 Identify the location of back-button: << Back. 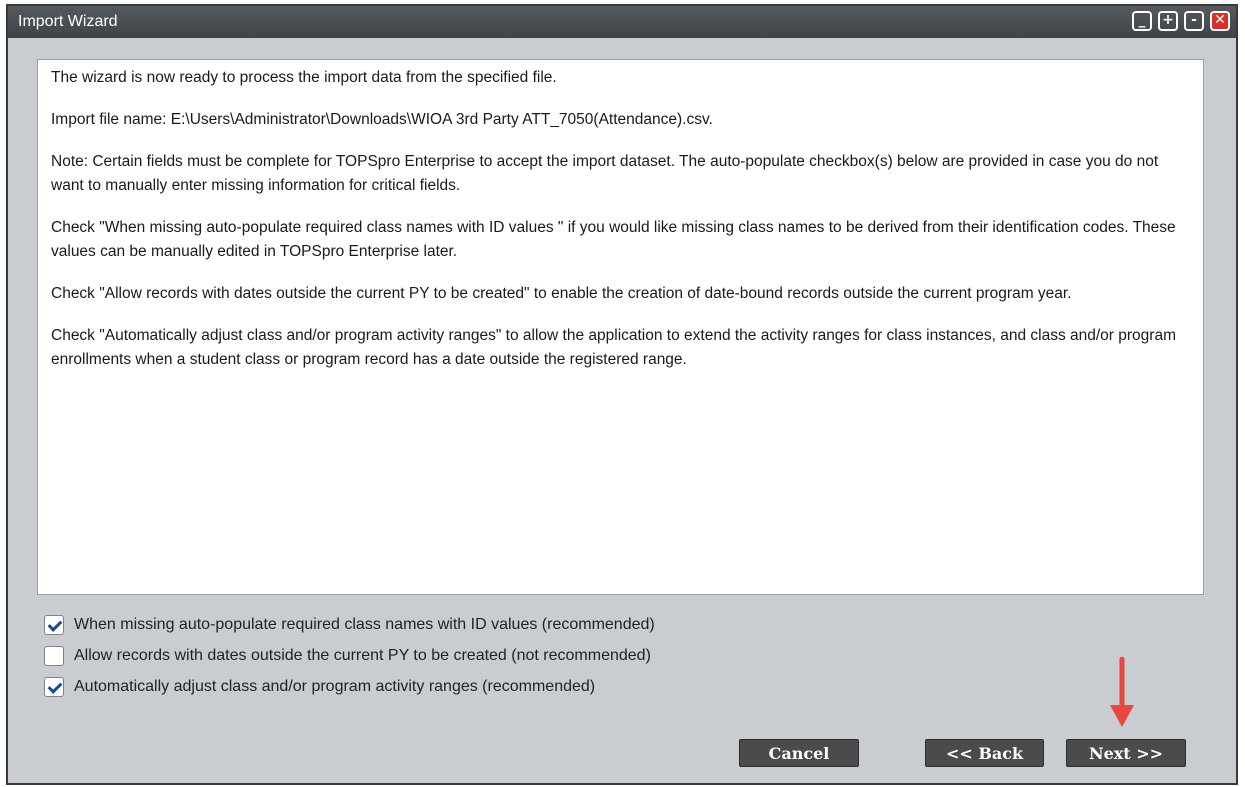
(984, 753).